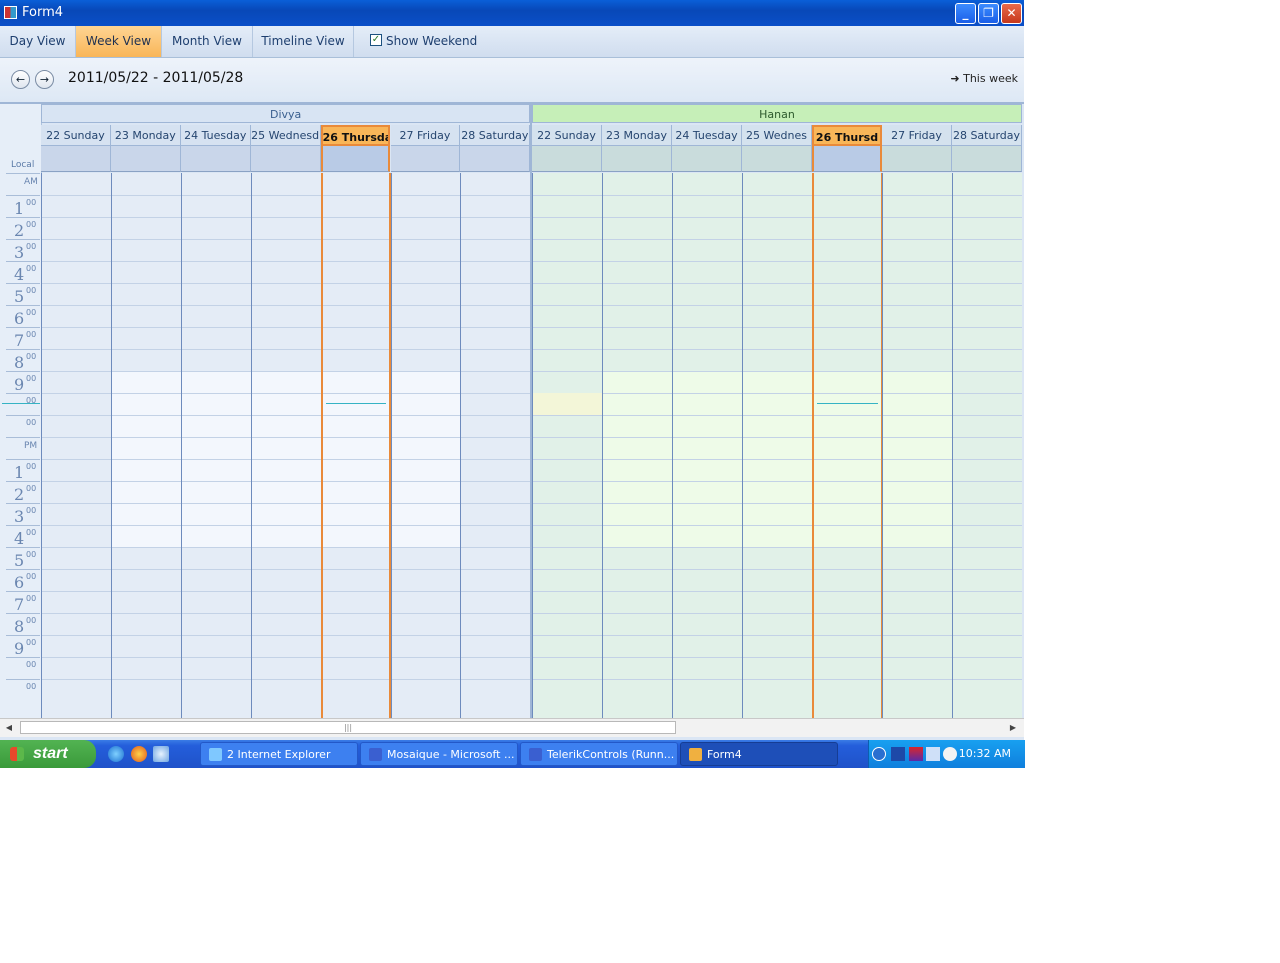  I want to click on taskbar-button: Form4, so click(759, 754).